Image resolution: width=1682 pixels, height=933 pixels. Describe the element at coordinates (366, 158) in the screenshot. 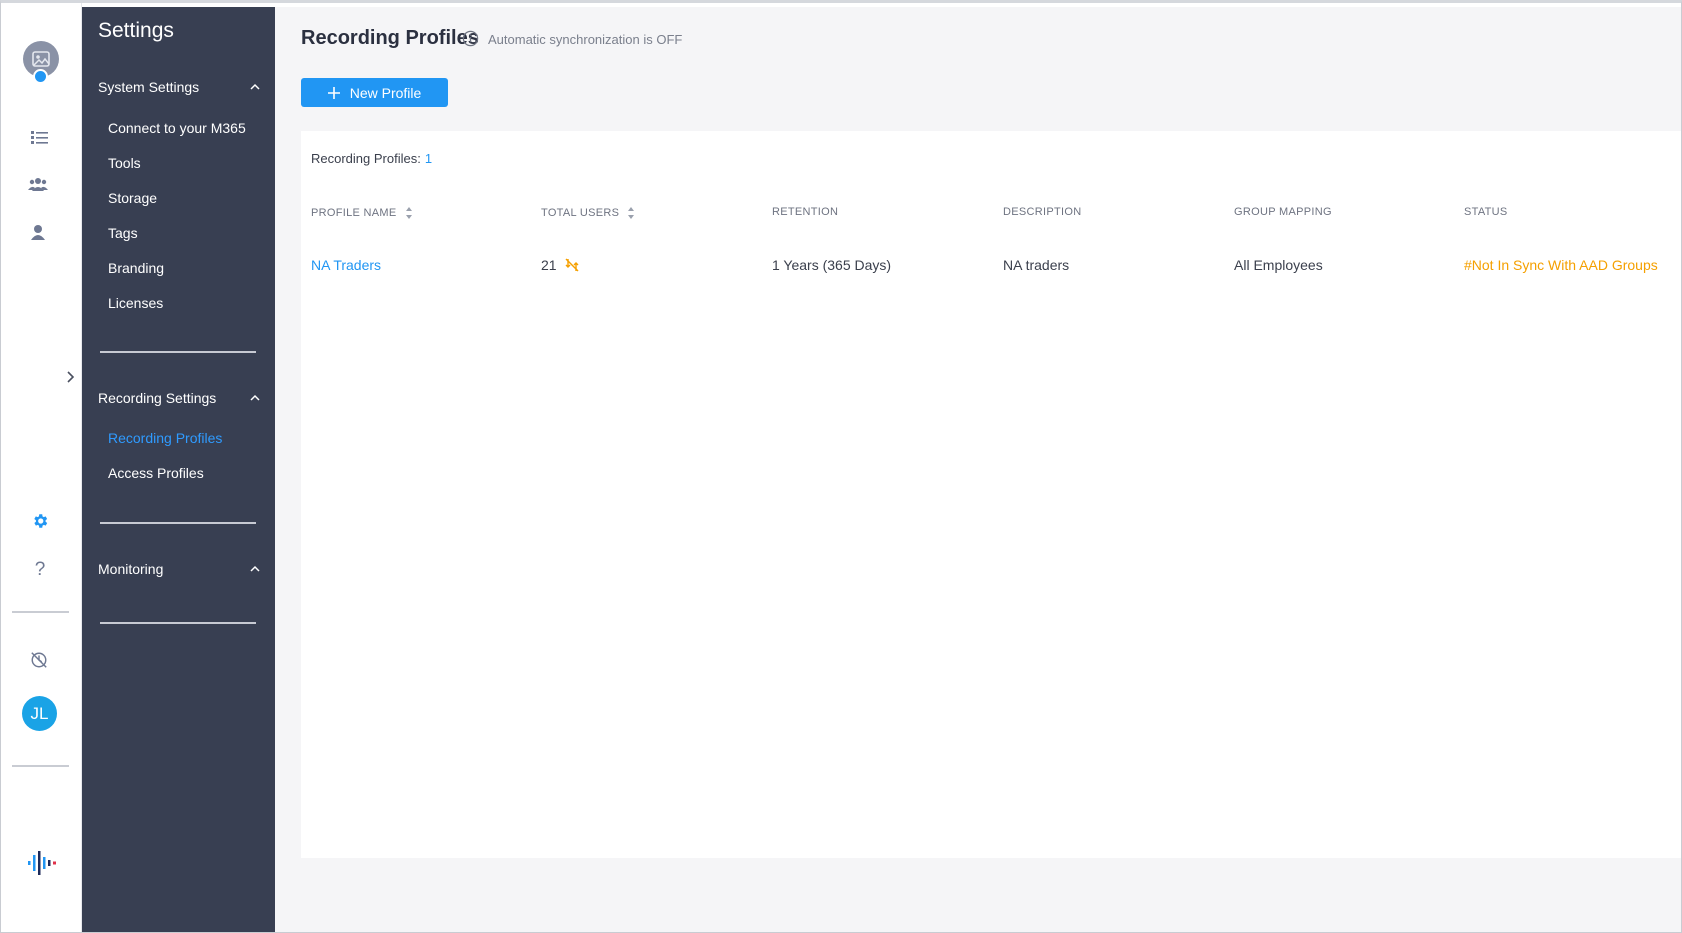

I see `count-label: Recording Profiles:` at that location.